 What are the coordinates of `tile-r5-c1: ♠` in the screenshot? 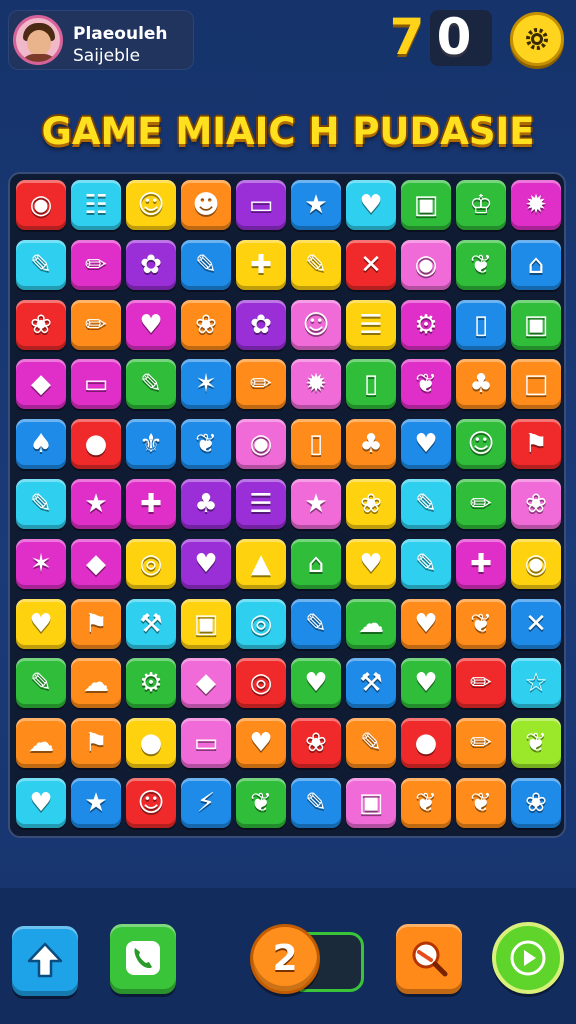 It's located at (41, 444).